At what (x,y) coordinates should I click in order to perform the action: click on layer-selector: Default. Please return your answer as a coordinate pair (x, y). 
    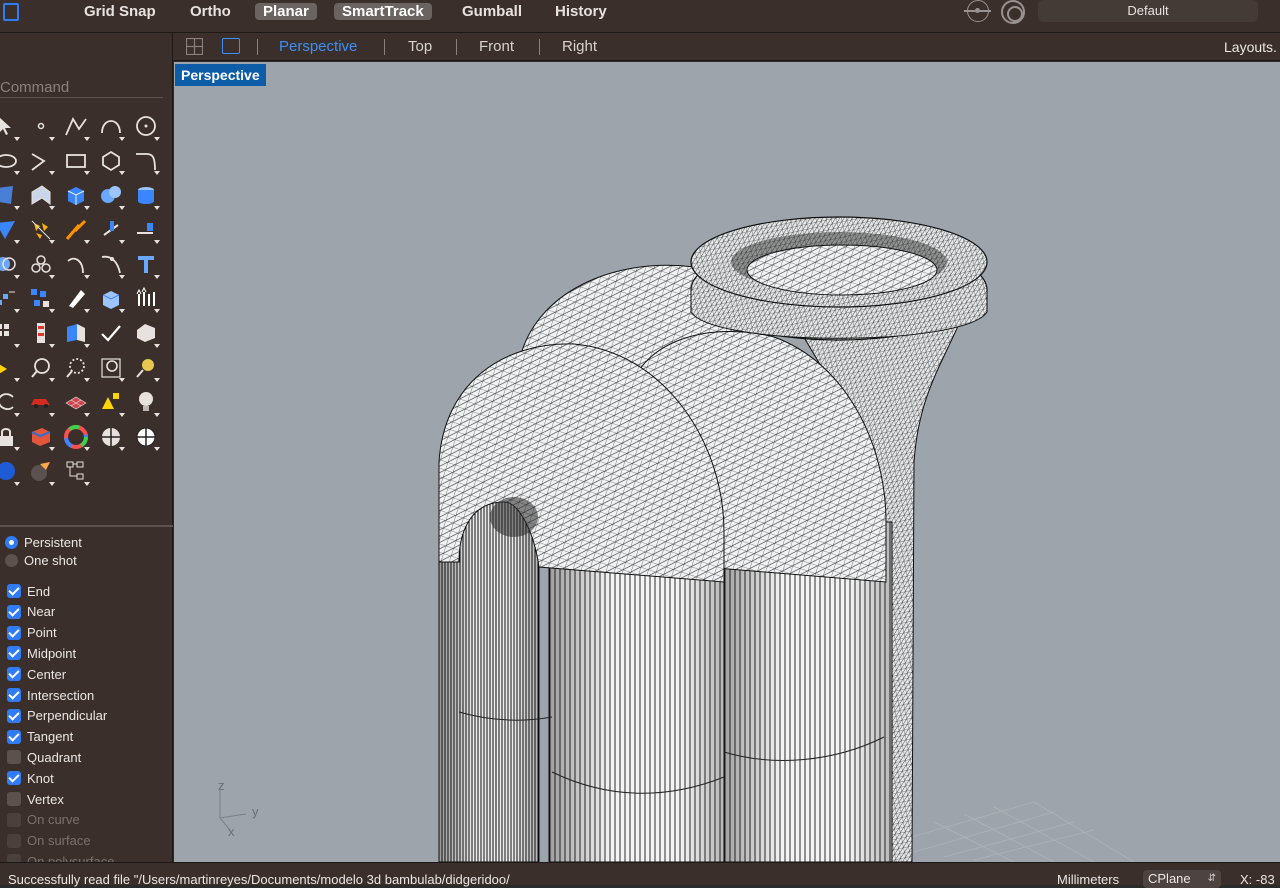
    Looking at the image, I should click on (1148, 11).